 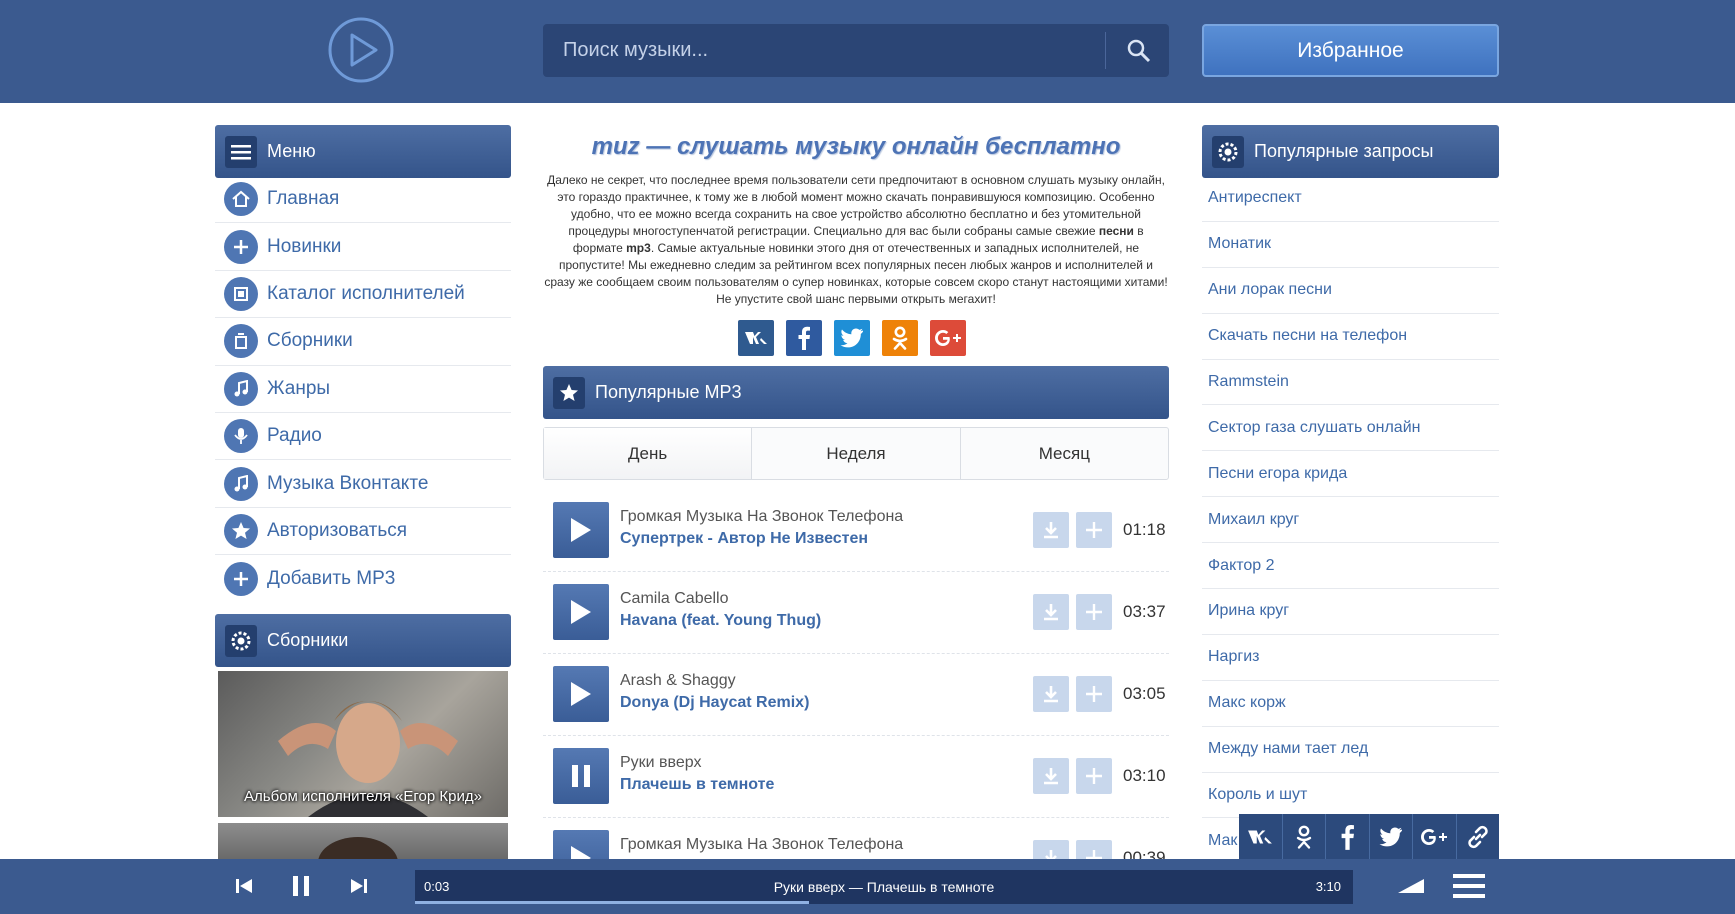 I want to click on track-title: Donya (Dj Haycat Remix), so click(x=714, y=703).